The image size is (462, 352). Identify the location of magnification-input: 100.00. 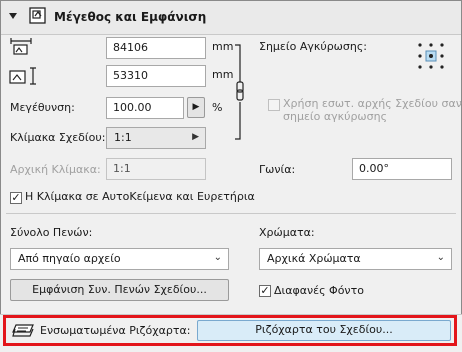
(145, 108).